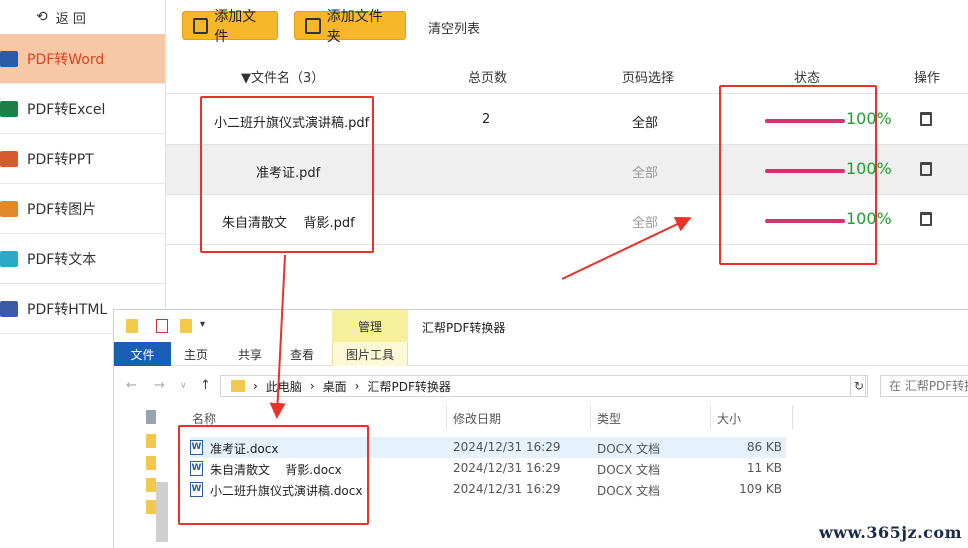 The image size is (968, 548). I want to click on nav-pdf-to-ppt: PDF转PPT, so click(82, 159).